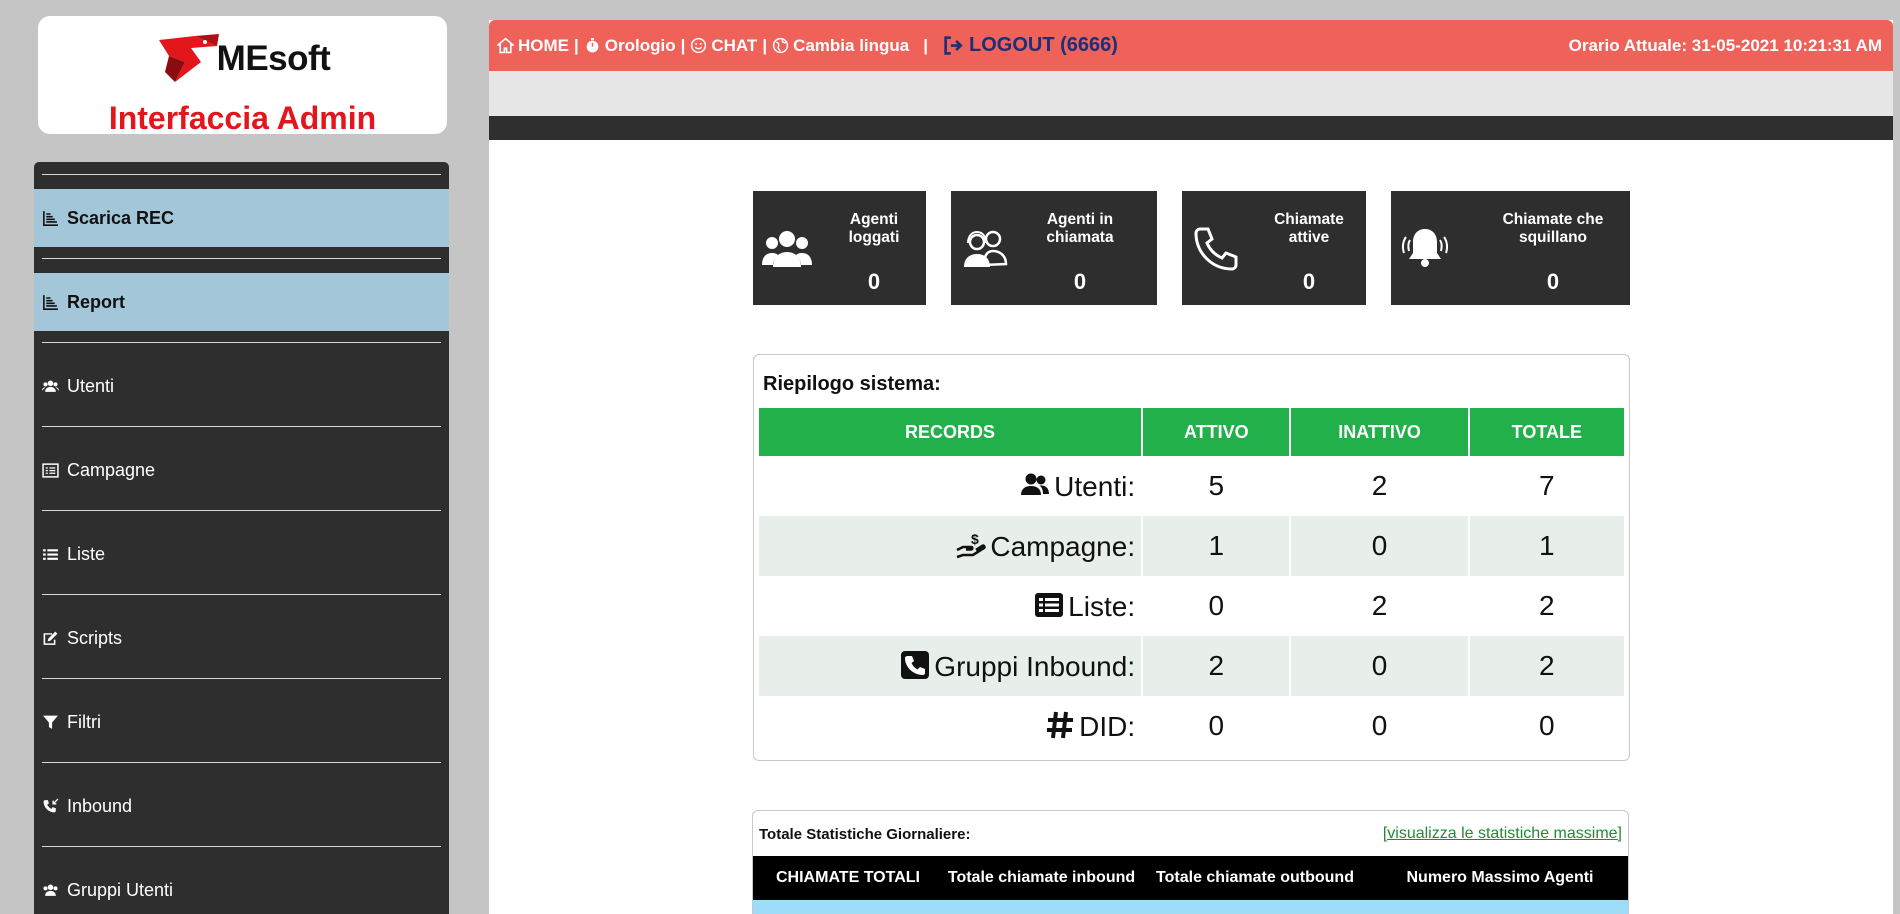  Describe the element at coordinates (1191, 128) in the screenshot. I see `dark-toolbar` at that location.